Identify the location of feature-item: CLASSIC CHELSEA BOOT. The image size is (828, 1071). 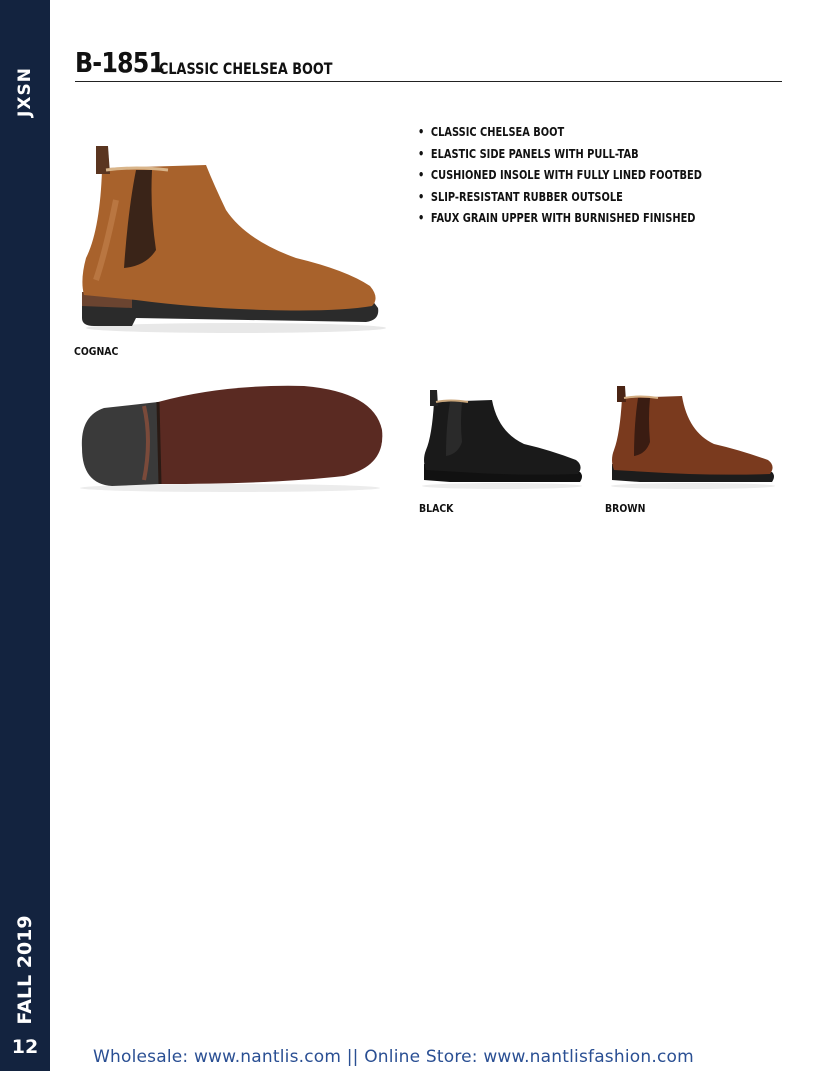
(560, 135).